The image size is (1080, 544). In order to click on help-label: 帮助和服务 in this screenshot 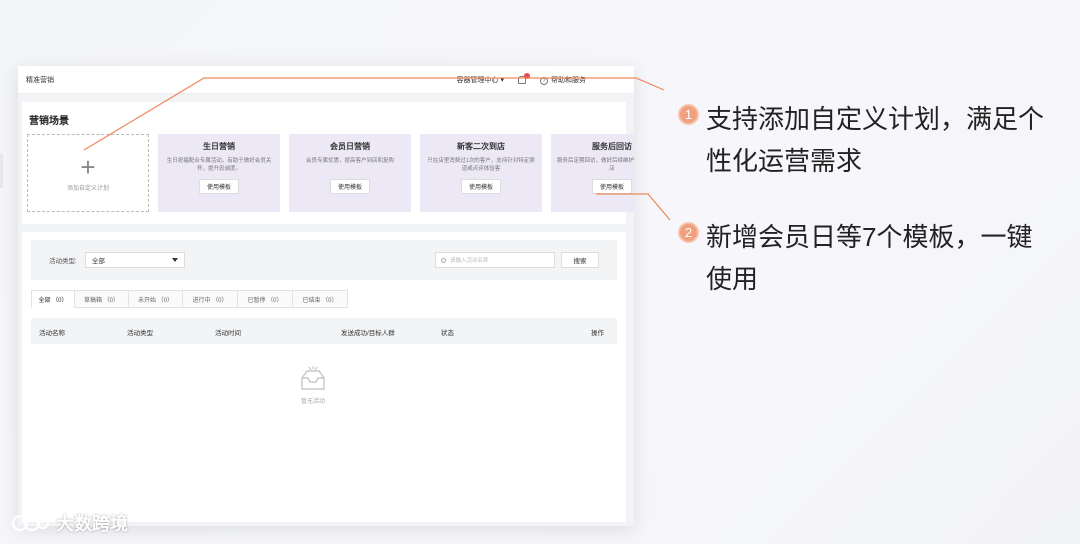, I will do `click(568, 80)`.